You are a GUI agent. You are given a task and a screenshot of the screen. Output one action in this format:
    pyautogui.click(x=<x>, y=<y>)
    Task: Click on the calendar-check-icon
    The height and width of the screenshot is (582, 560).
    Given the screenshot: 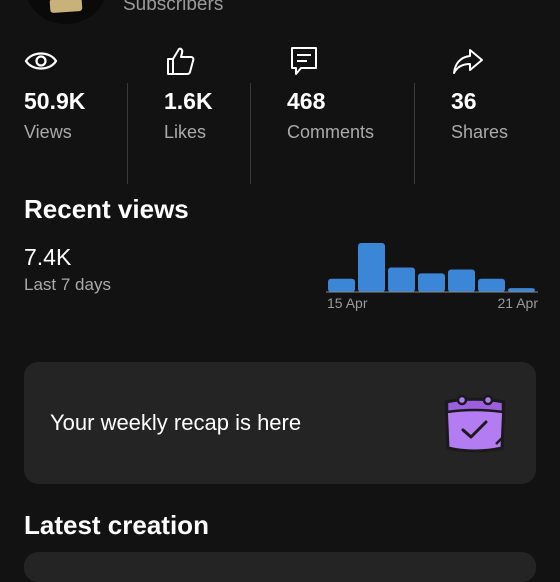 What is the action you would take?
    pyautogui.click(x=475, y=423)
    